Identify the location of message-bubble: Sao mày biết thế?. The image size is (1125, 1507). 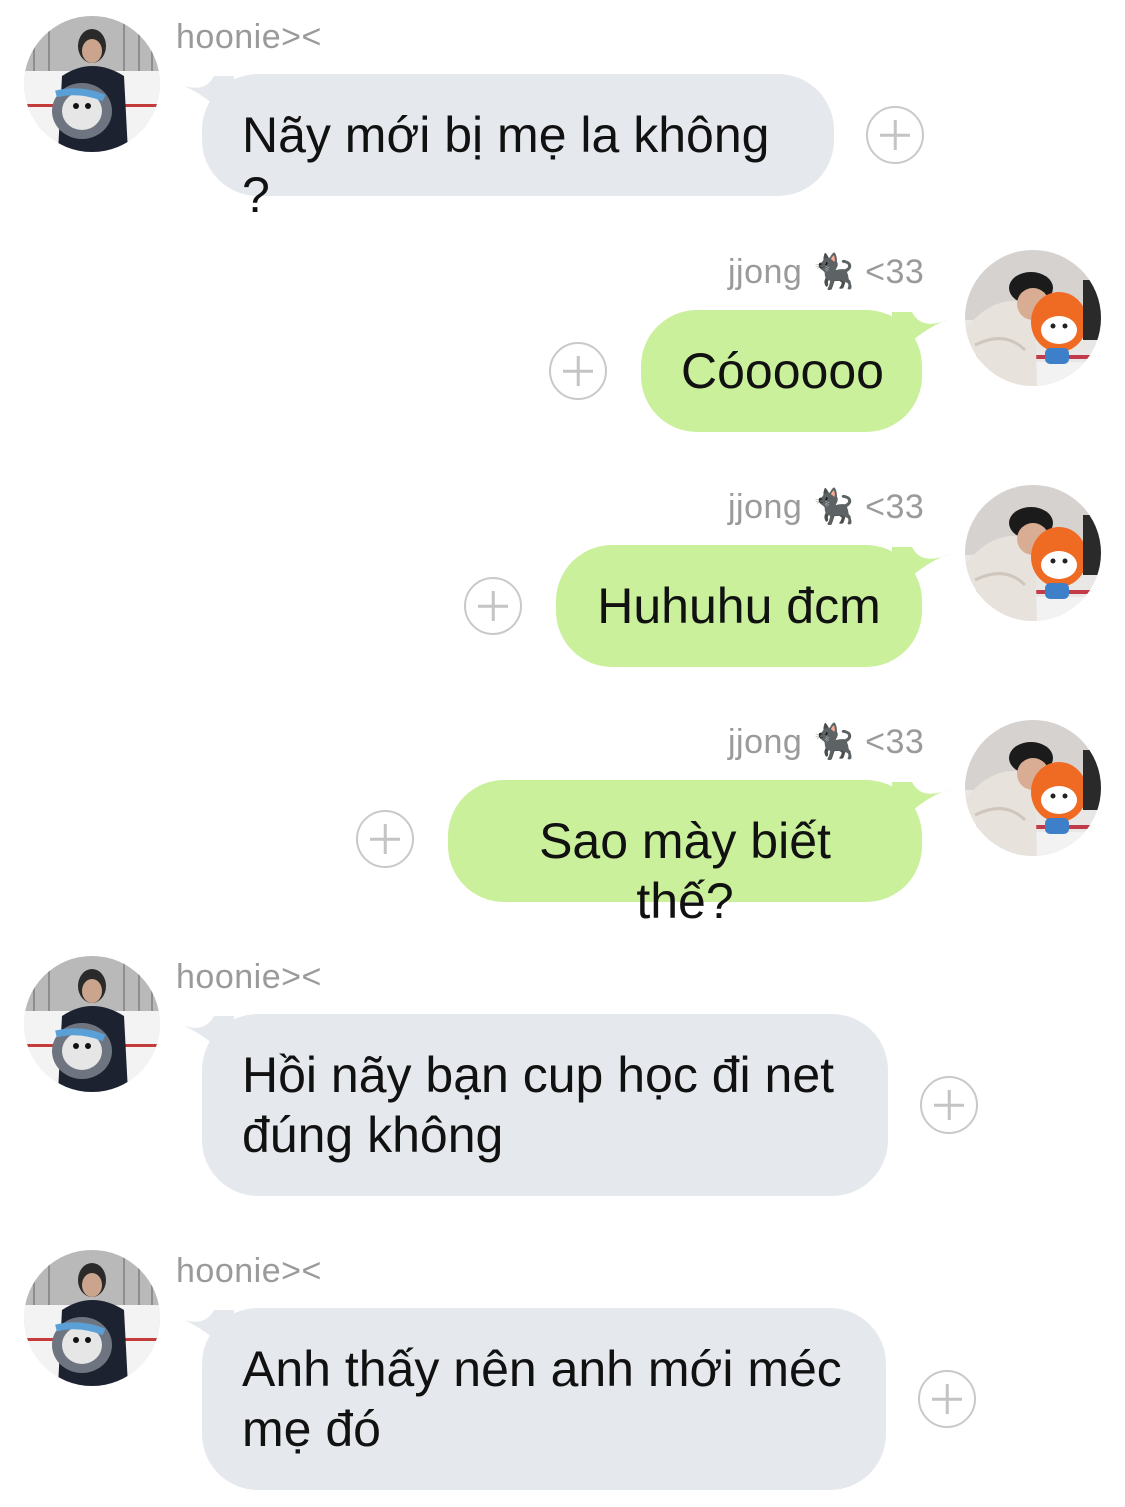
(685, 854).